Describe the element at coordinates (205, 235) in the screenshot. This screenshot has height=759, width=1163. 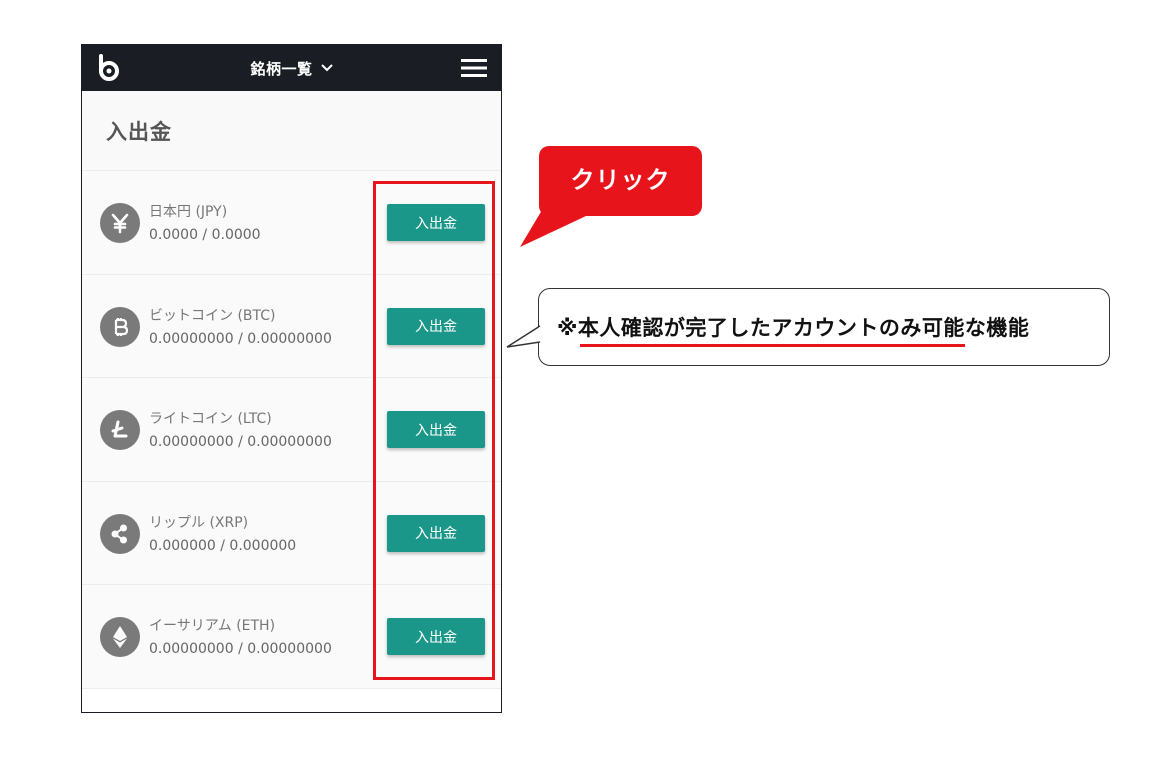
I see `asset-balance: 0.0000 / 0.0000` at that location.